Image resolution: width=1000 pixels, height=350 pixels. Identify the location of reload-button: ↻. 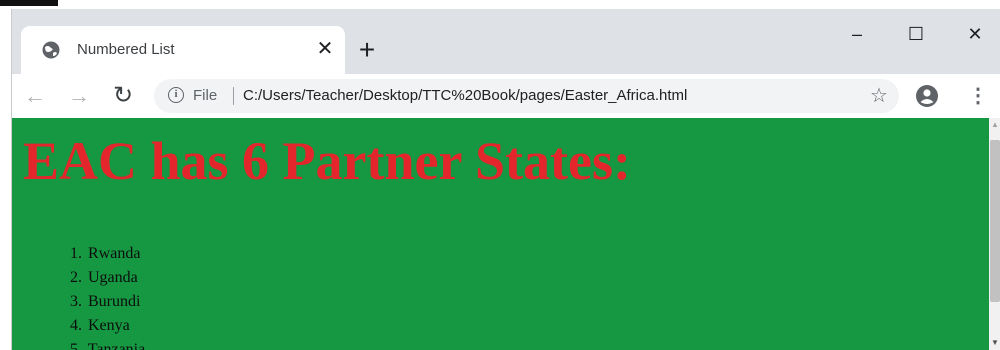
(123, 96).